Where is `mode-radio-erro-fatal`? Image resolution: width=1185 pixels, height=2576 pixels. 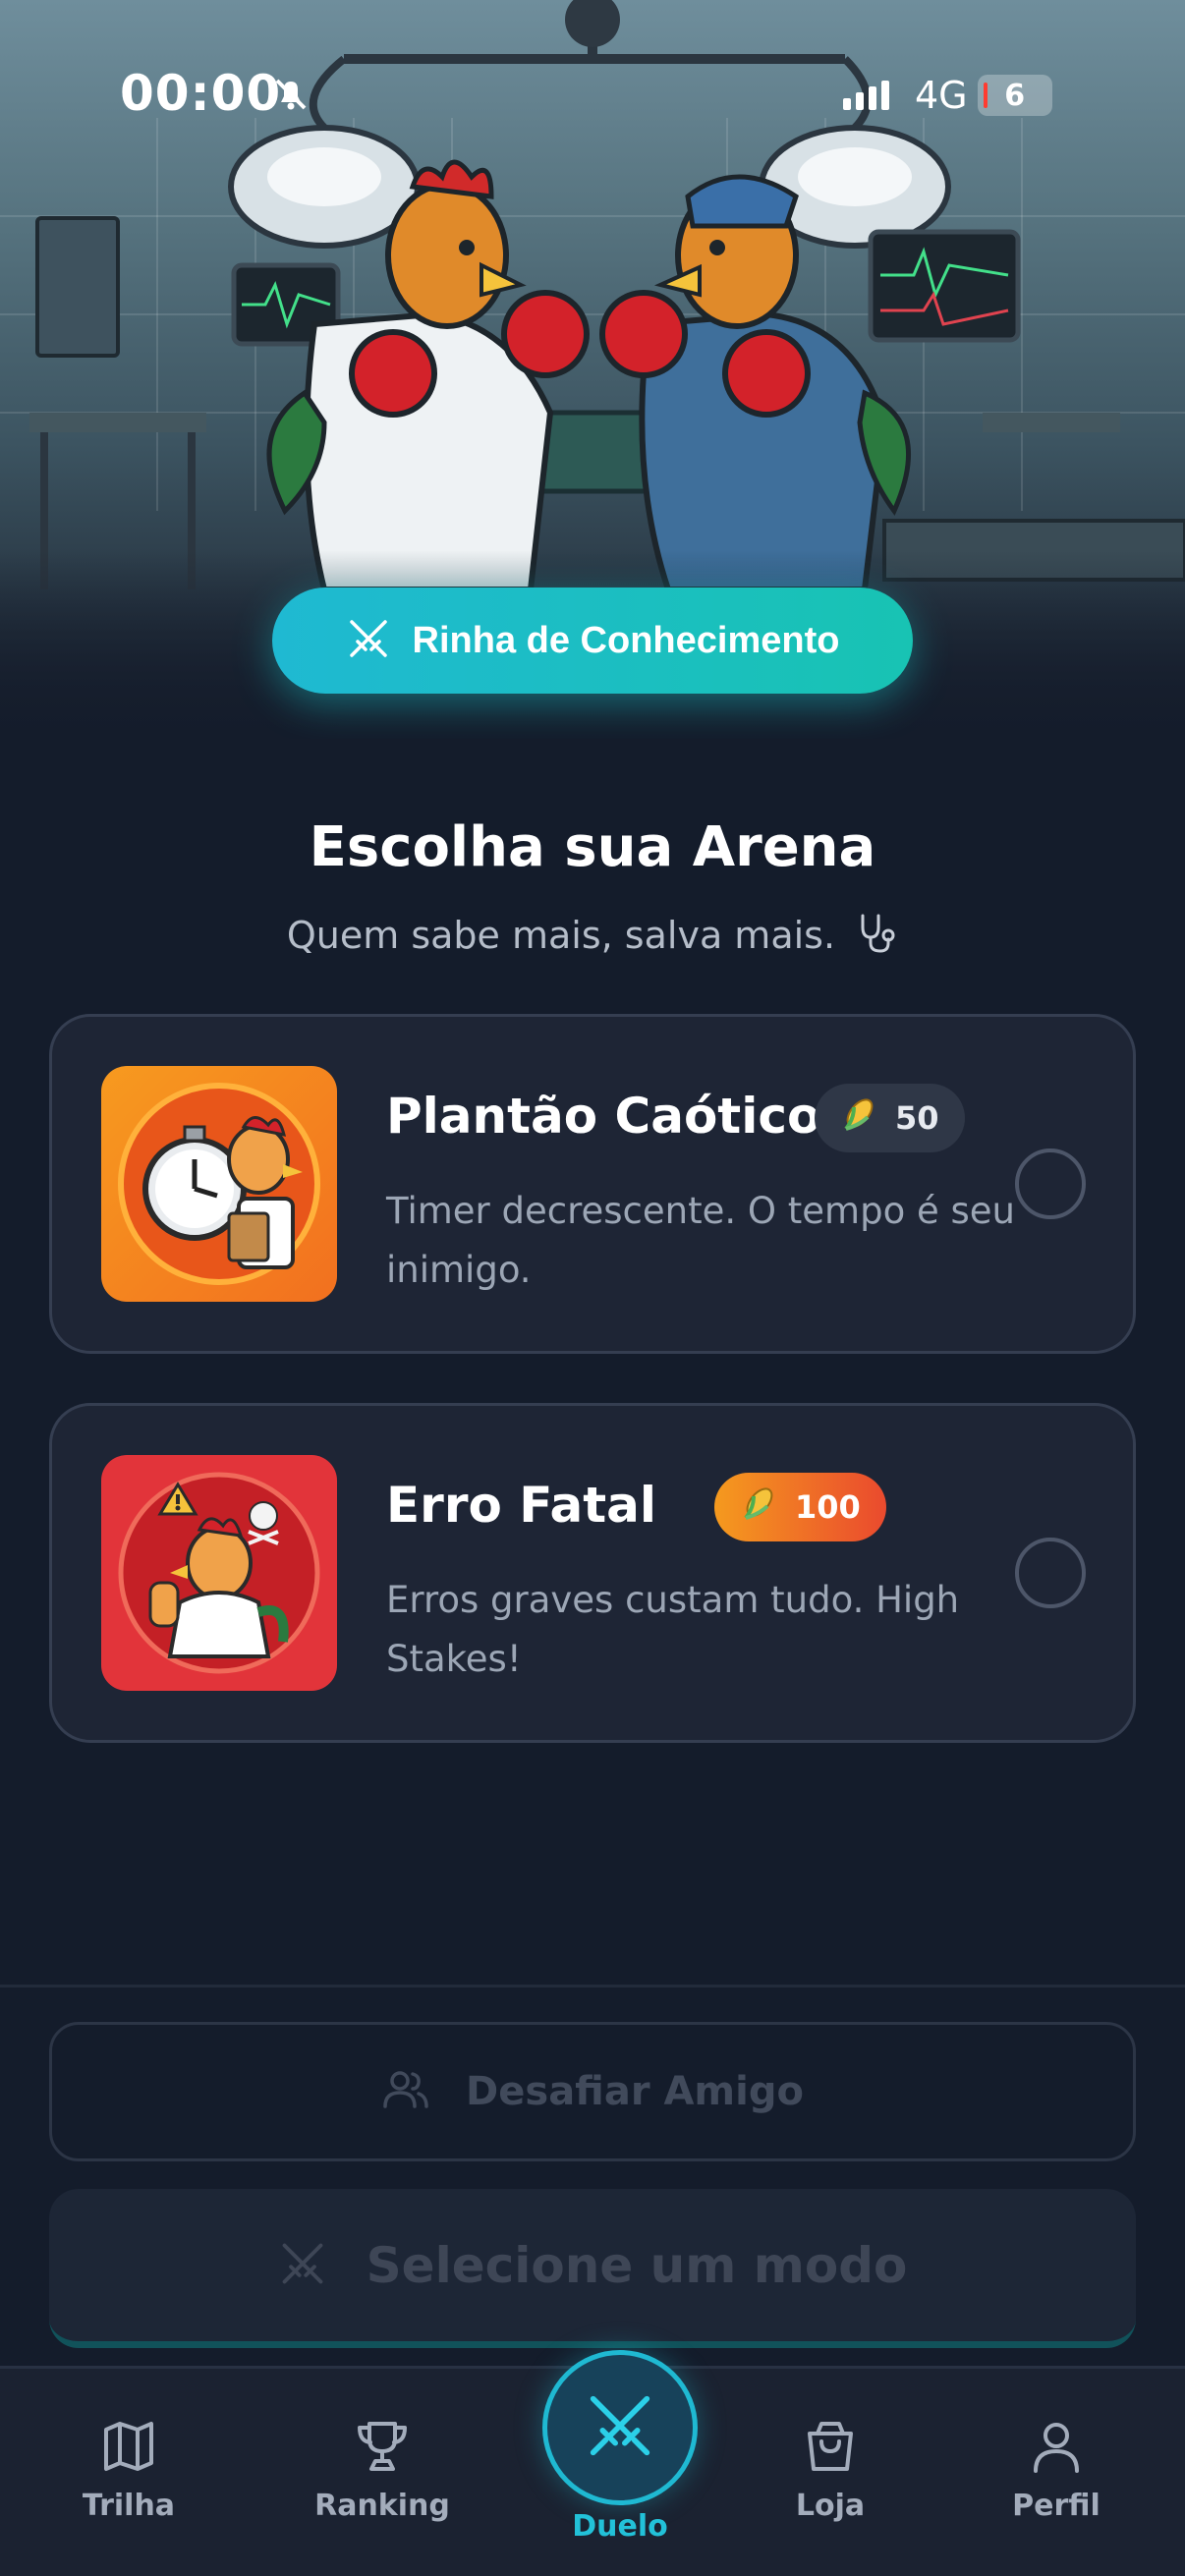 mode-radio-erro-fatal is located at coordinates (1050, 1573).